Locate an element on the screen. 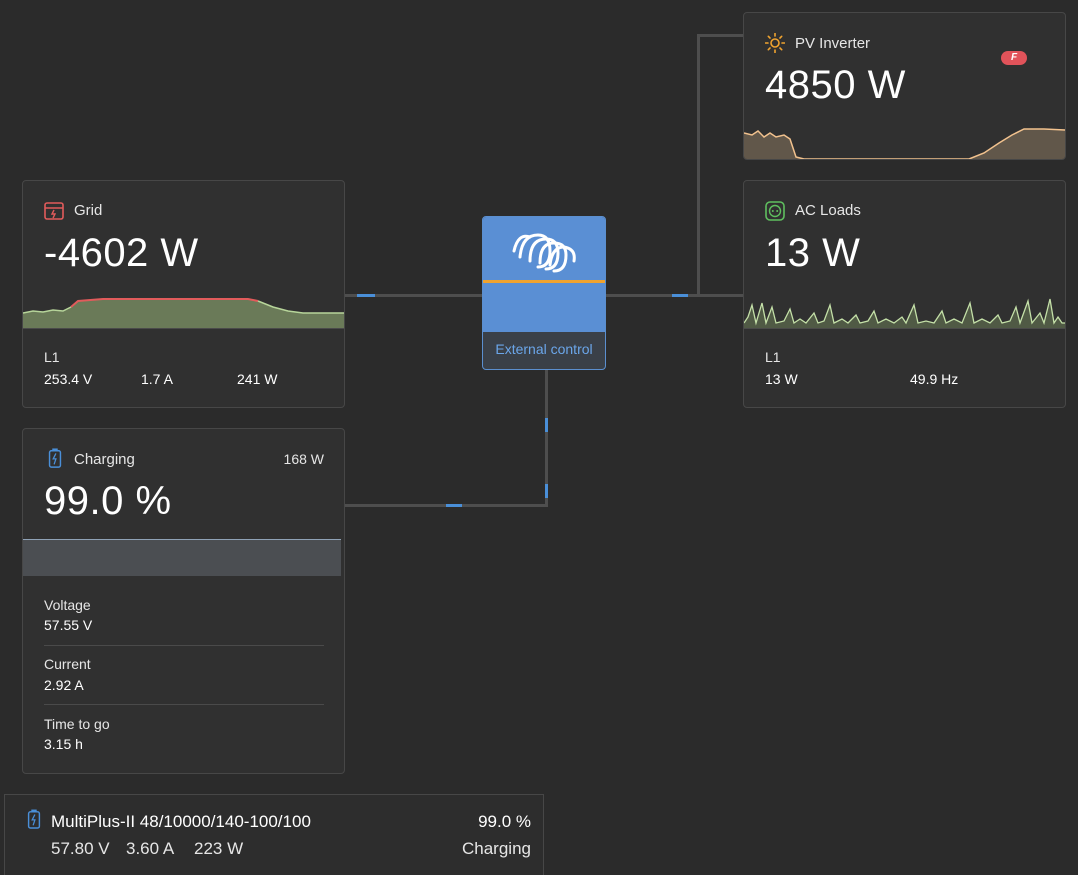  pv-inverter-power: 4850 W is located at coordinates (835, 85).